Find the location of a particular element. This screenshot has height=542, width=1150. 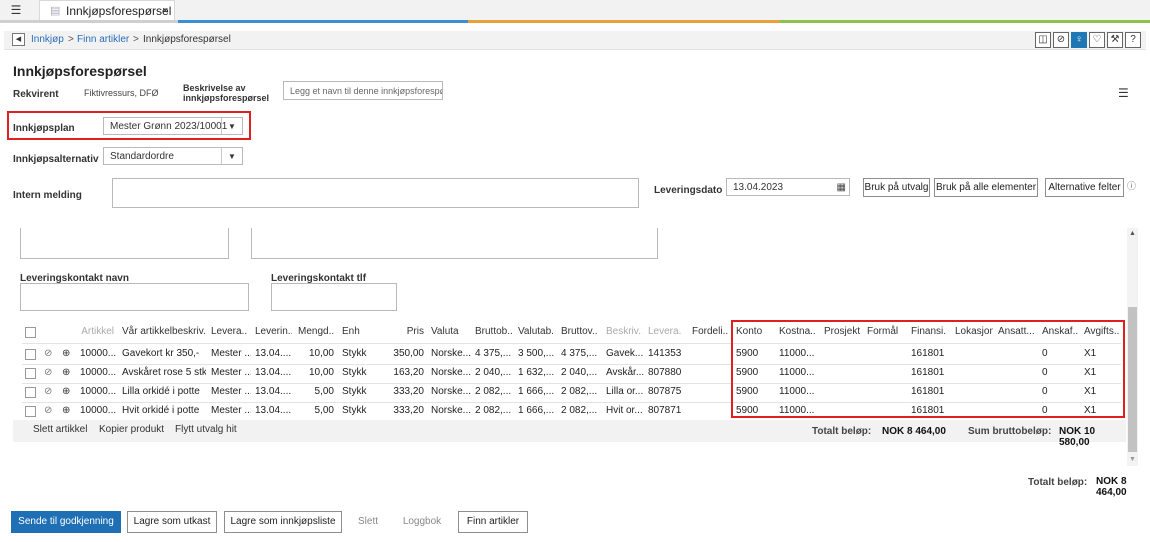

col-header: Artikkel is located at coordinates (97, 332).